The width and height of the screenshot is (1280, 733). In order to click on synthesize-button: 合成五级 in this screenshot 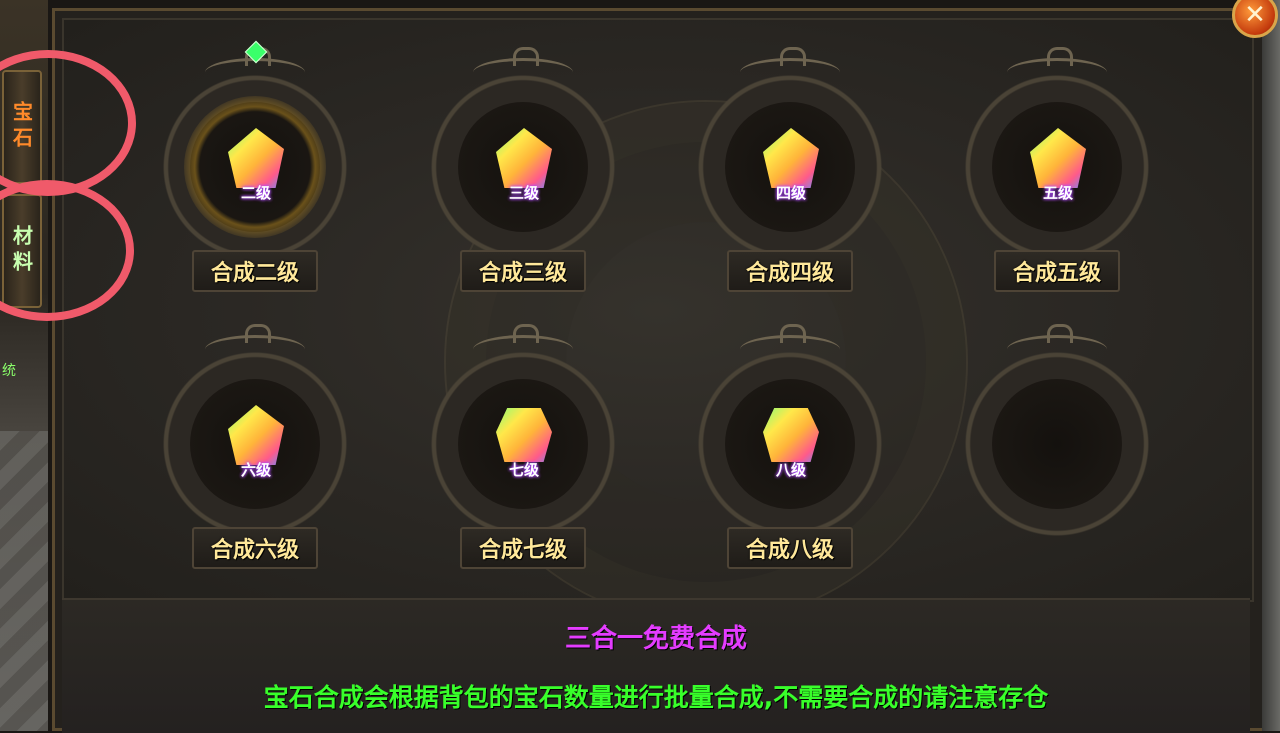, I will do `click(1057, 271)`.